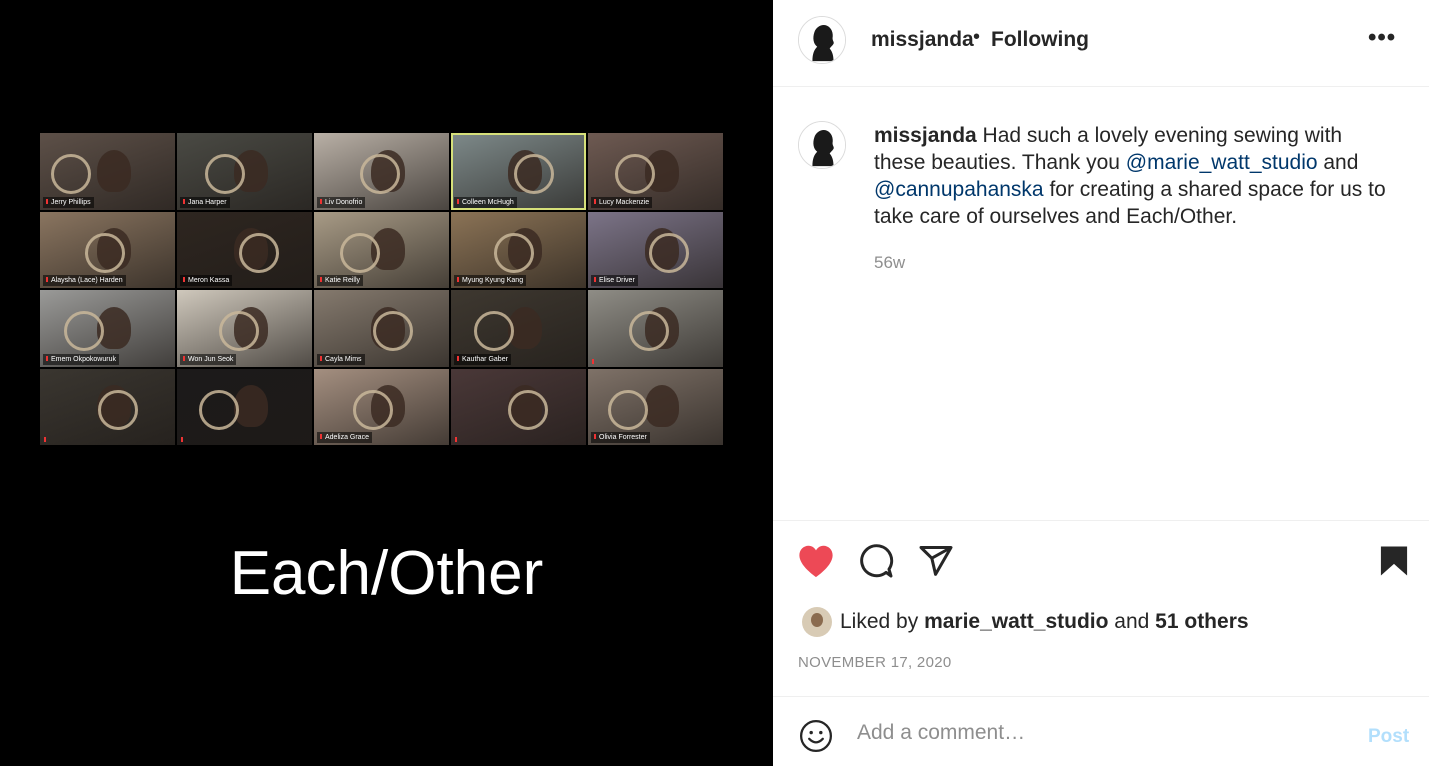 The width and height of the screenshot is (1429, 766). I want to click on participant-tile: Meron Kassa, so click(244, 249).